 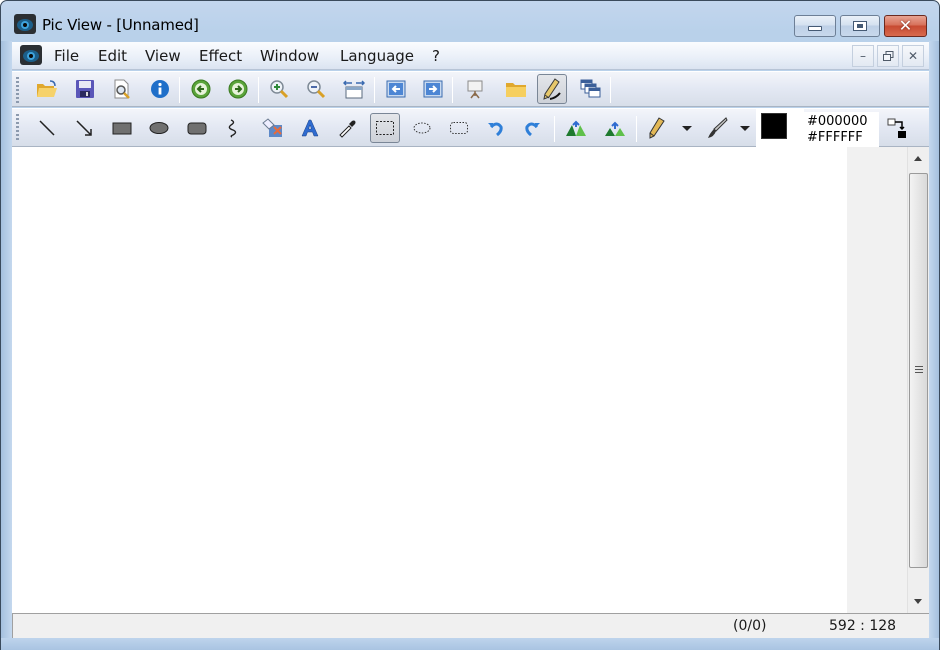 I want to click on preview-button, so click(x=122, y=89).